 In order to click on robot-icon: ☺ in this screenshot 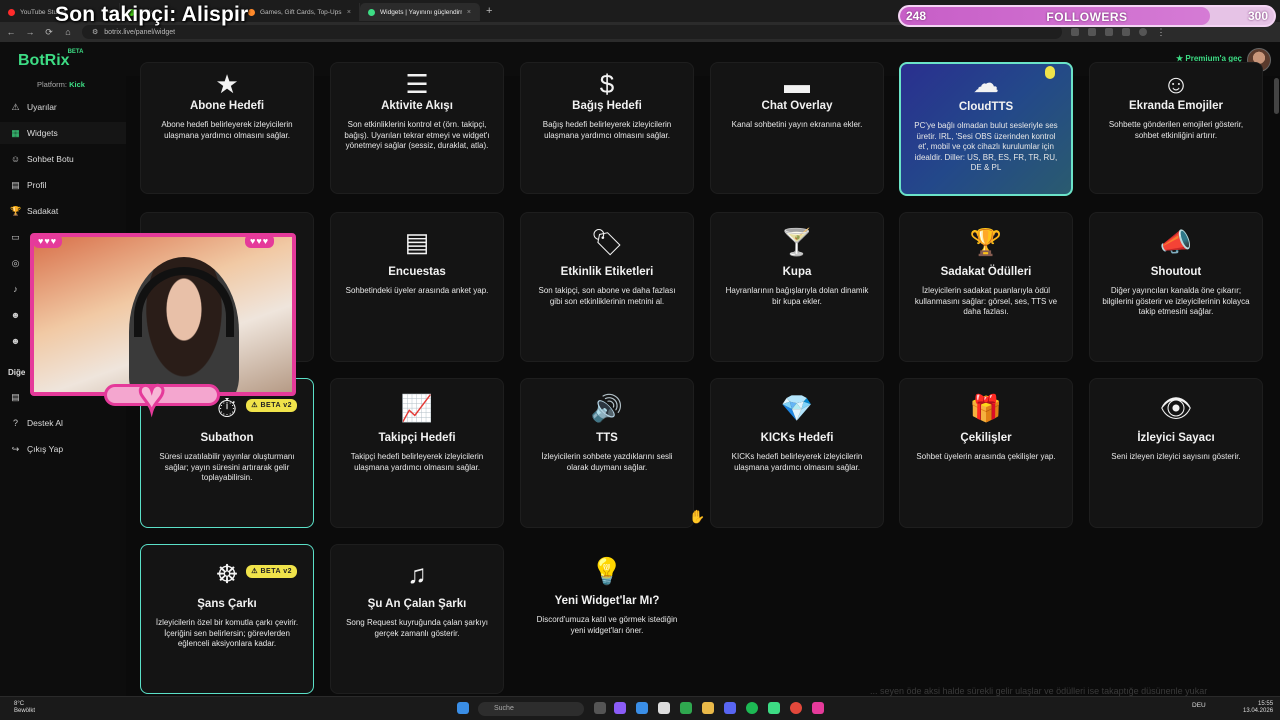, I will do `click(15, 159)`.